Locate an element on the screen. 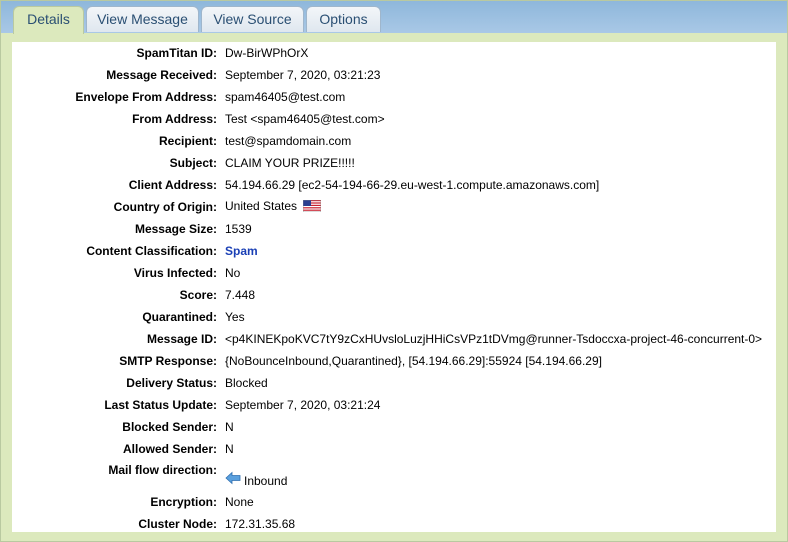 This screenshot has height=542, width=788. row-spamtitan-id: SpamTitan ID: Dw-BirWPhOrX is located at coordinates (387, 53).